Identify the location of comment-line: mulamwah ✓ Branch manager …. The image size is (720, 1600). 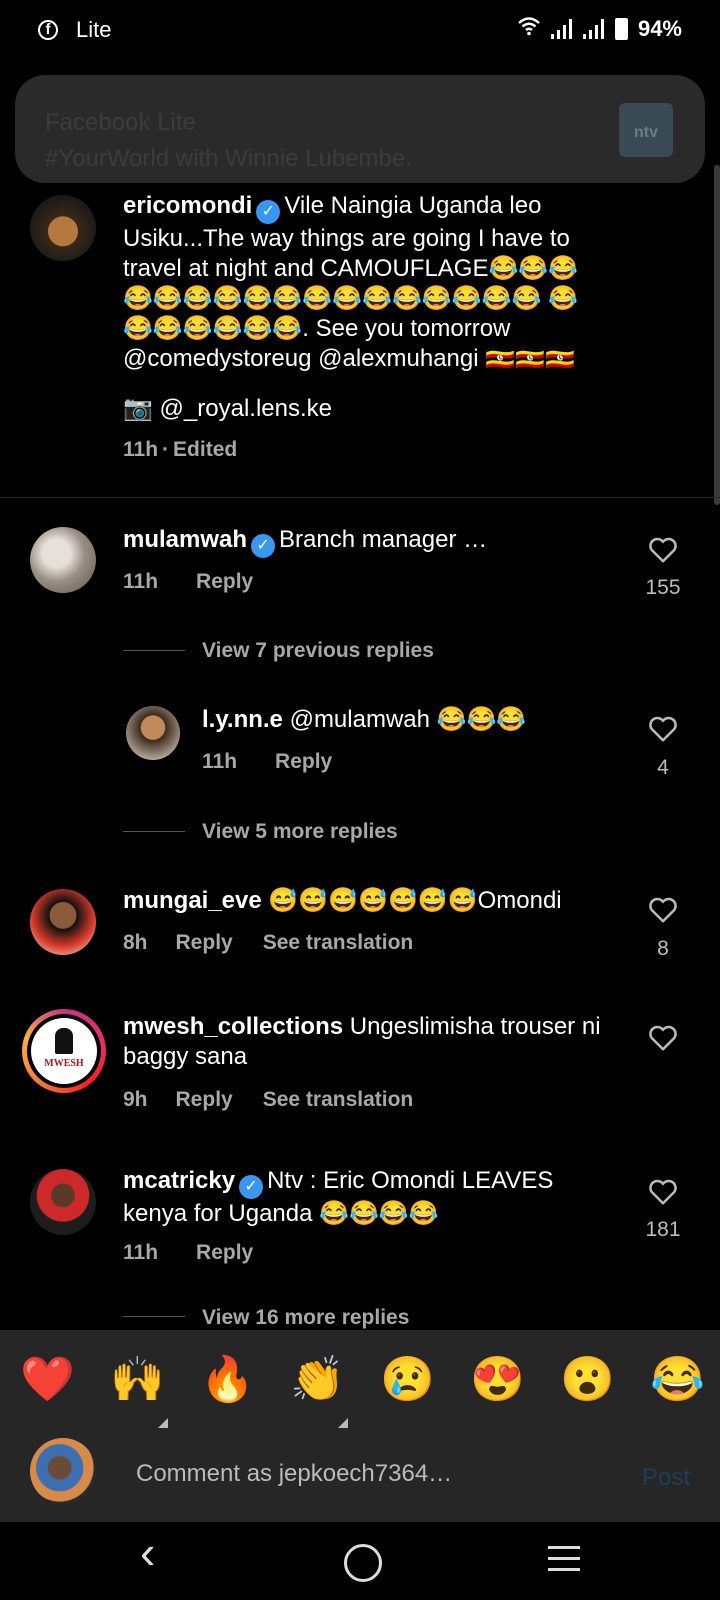
(363, 541).